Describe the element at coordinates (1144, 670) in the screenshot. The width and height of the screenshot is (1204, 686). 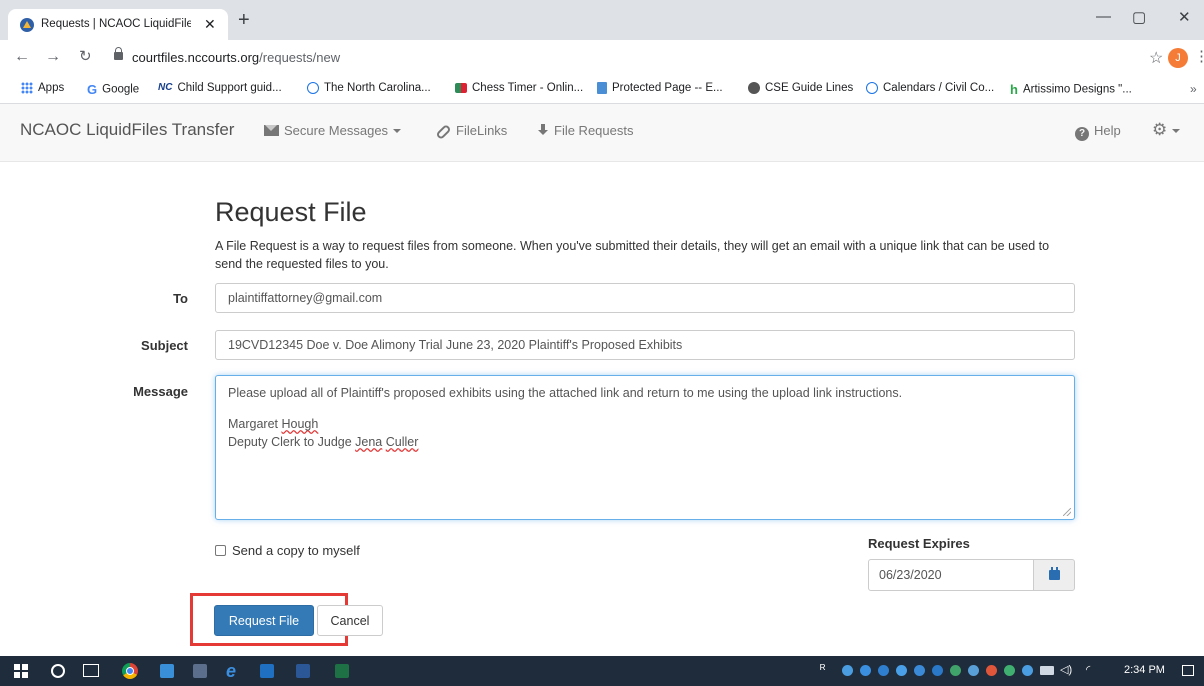
I see `taskbar-clock: 2:34 PM` at that location.